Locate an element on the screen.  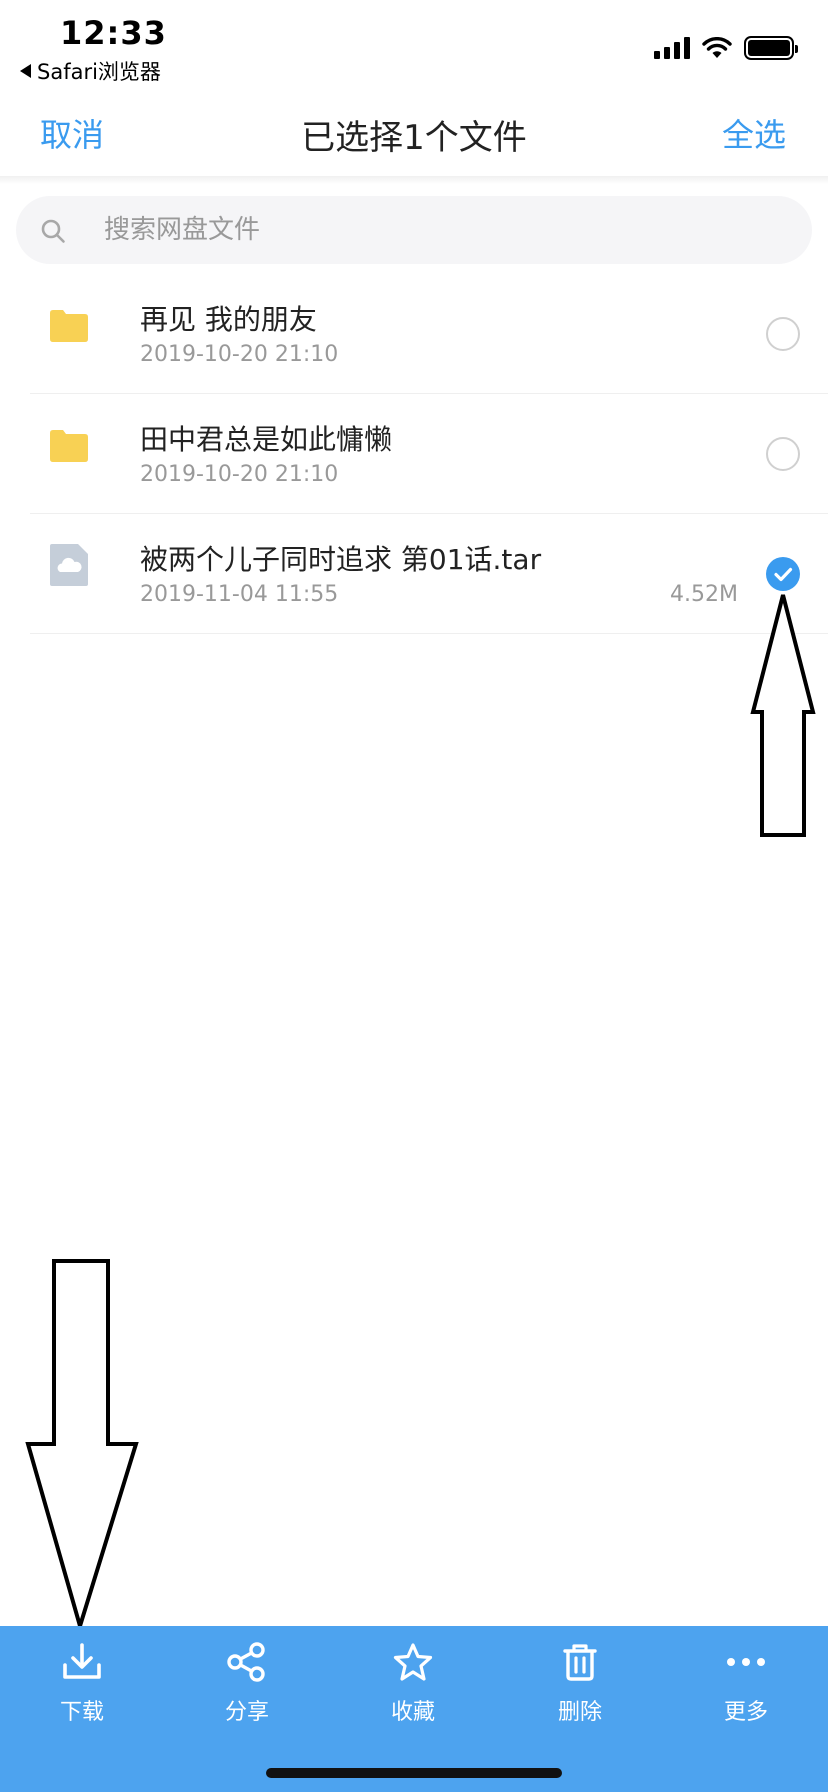
select-all-button: 全选 is located at coordinates (754, 133).